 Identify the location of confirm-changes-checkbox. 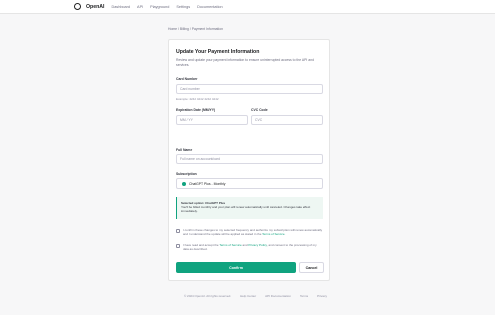
(178, 230).